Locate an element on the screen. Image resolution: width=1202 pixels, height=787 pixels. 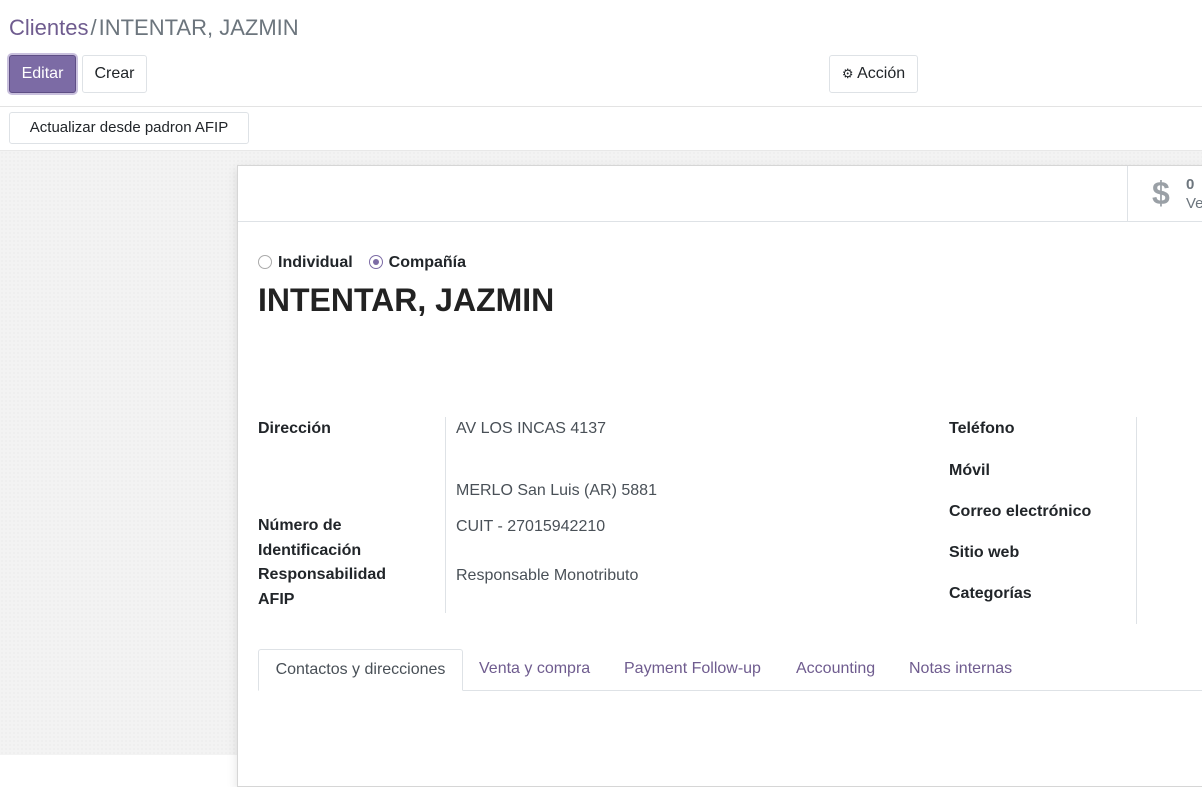
website-label: Sitio web is located at coordinates (984, 552).